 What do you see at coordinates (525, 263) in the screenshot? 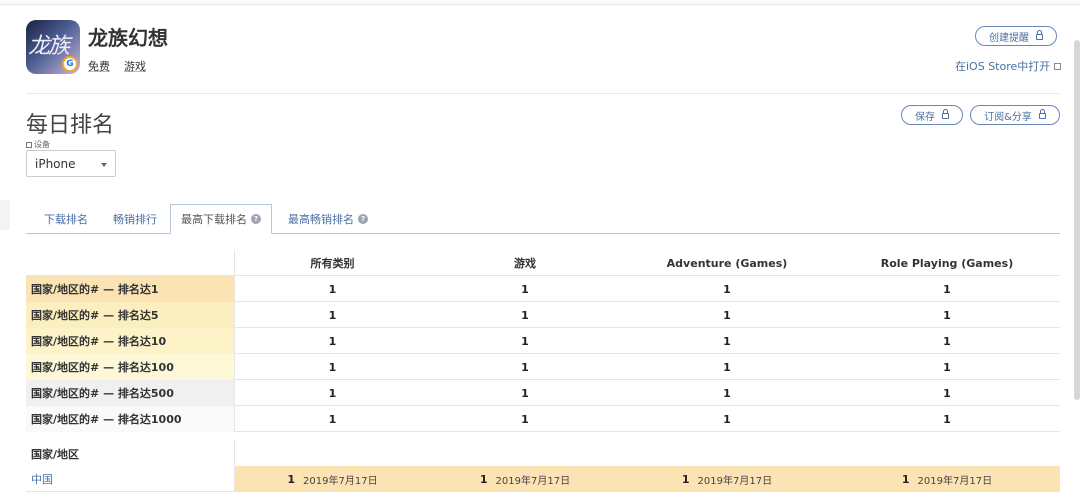
I see `column-header: 游戏` at bounding box center [525, 263].